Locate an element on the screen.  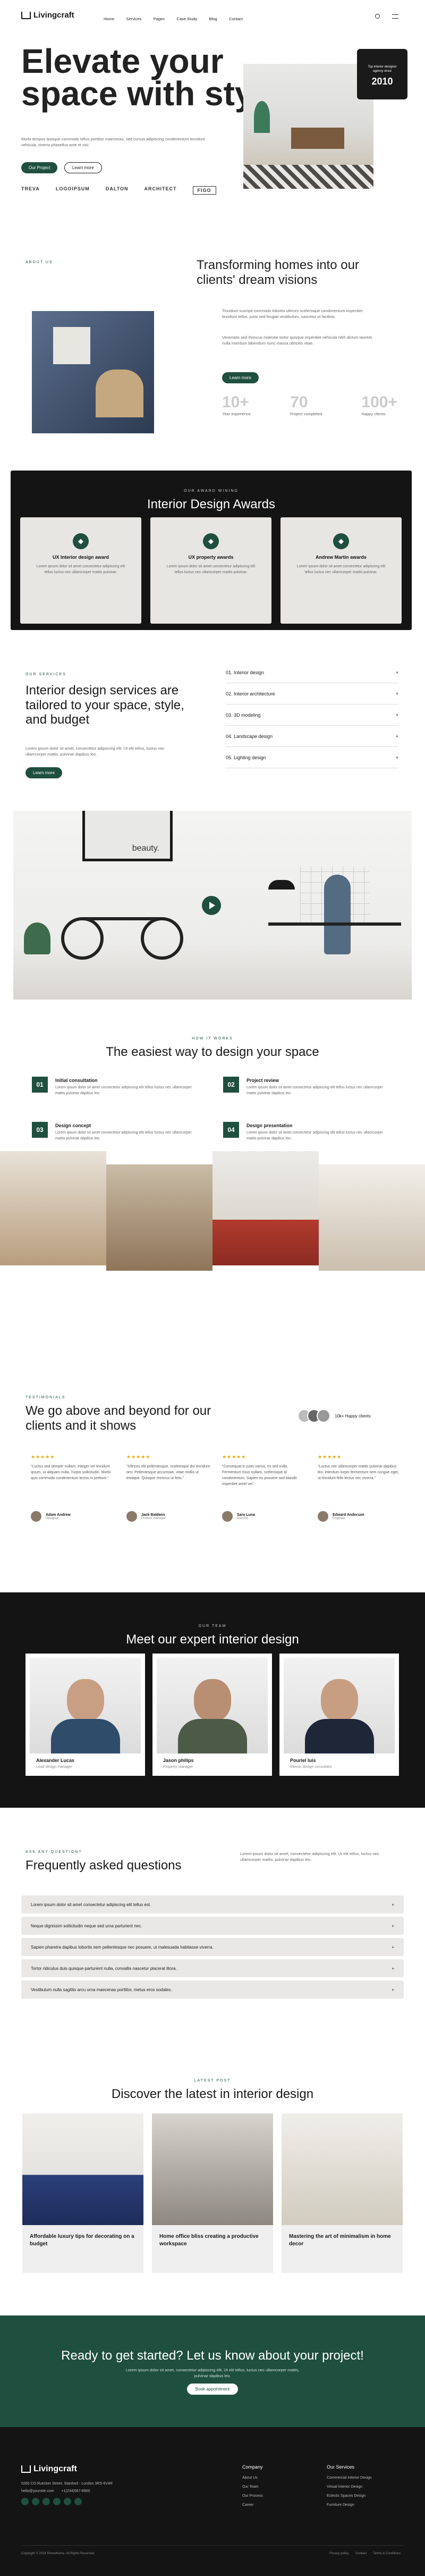
about-eyebrow: About Us is located at coordinates (39, 262).